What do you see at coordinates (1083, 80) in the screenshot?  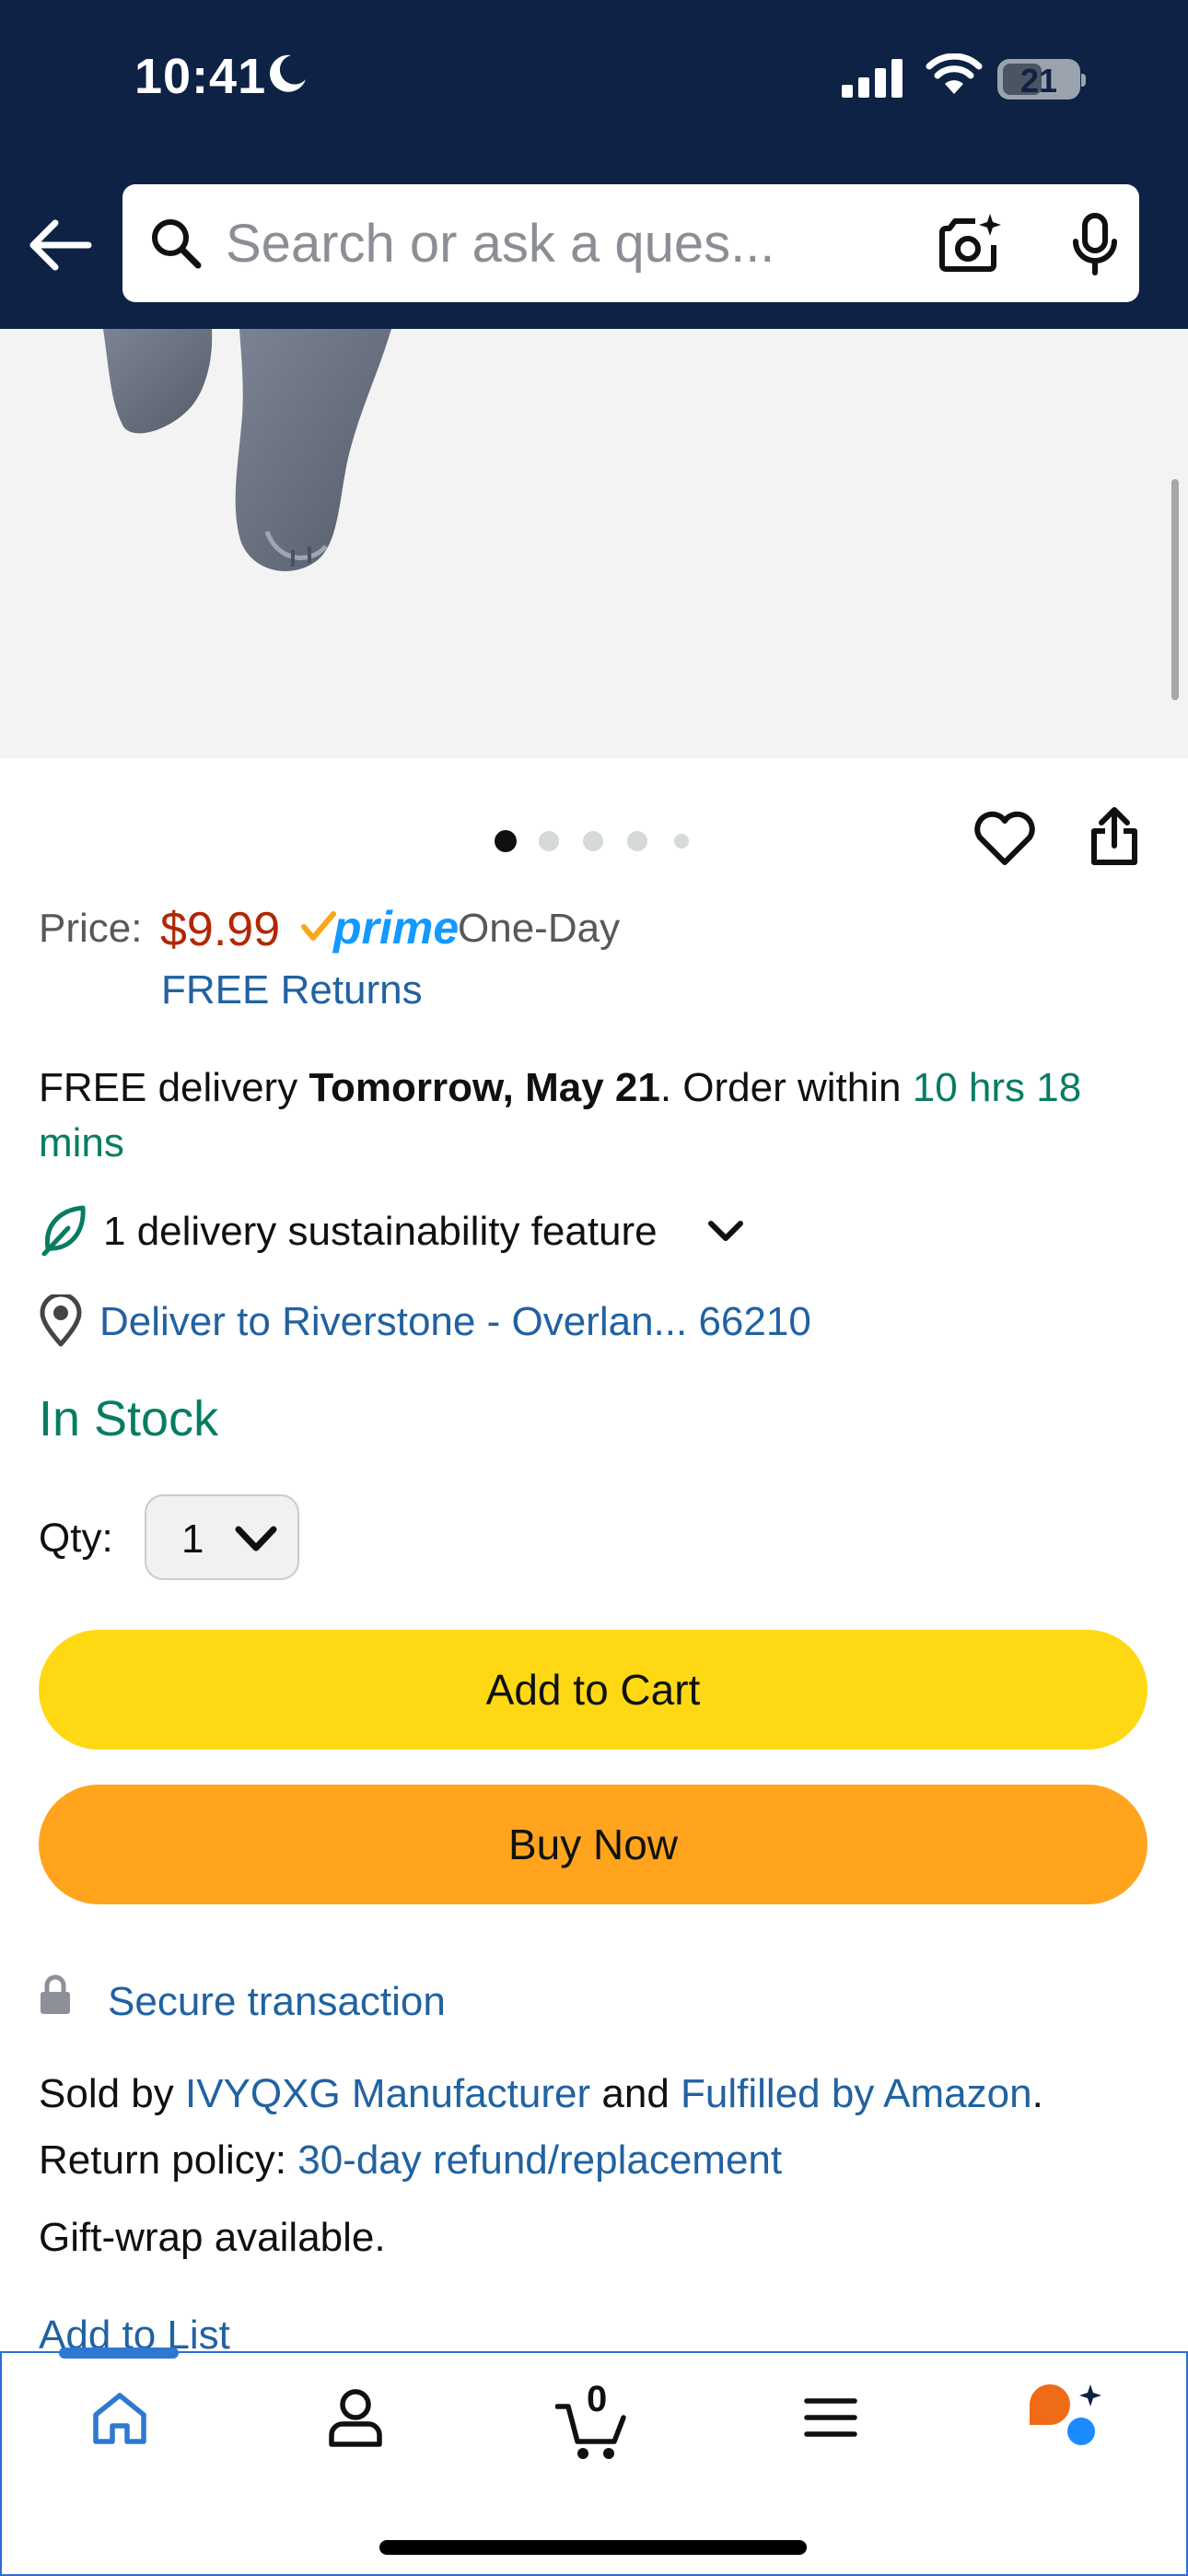 I see `battery-nub` at bounding box center [1083, 80].